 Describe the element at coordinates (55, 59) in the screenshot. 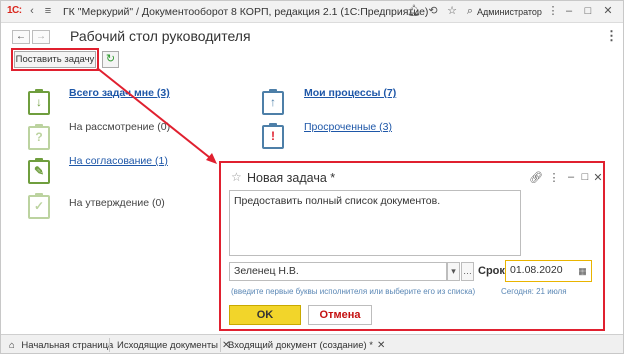

I see `create-task-button: Поставить задачу` at that location.